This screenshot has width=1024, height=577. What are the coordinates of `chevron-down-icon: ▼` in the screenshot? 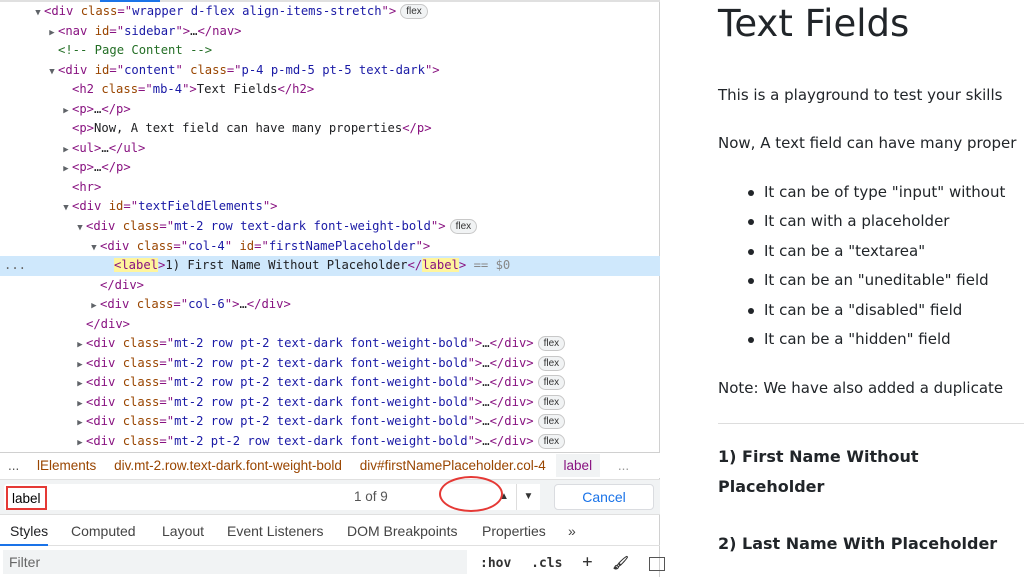 It's located at (528, 496).